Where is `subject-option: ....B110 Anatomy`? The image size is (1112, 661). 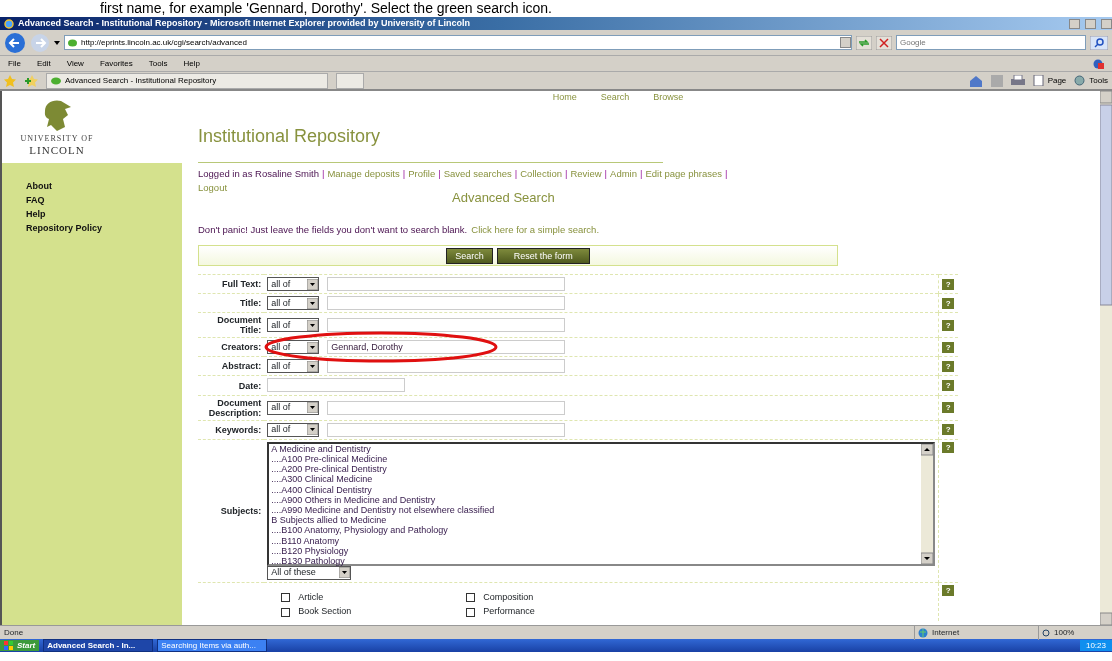 subject-option: ....B110 Anatomy is located at coordinates (596, 540).